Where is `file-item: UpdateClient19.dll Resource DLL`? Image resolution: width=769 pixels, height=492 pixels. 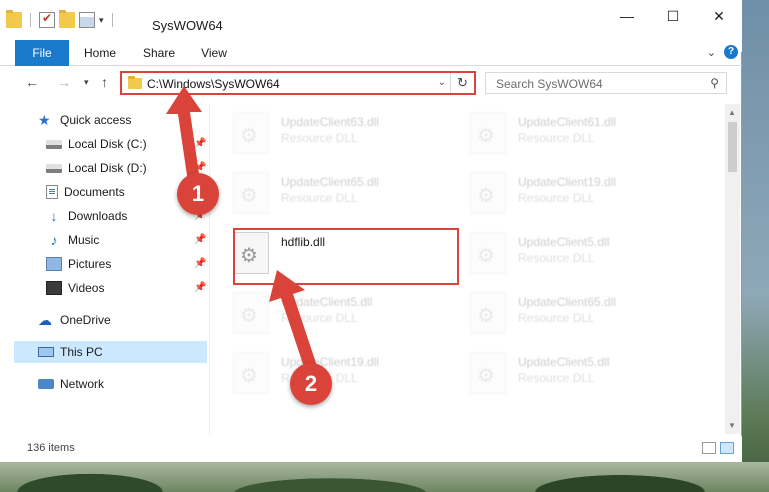 file-item: UpdateClient19.dll Resource DLL is located at coordinates (565, 192).